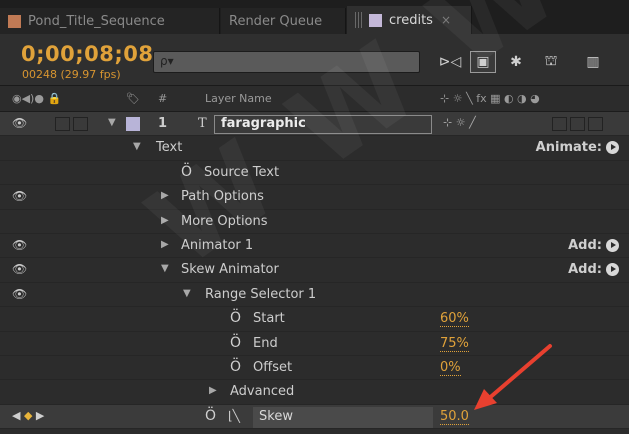 Image resolution: width=629 pixels, height=434 pixels. What do you see at coordinates (133, 124) in the screenshot?
I see `label-color-swatch` at bounding box center [133, 124].